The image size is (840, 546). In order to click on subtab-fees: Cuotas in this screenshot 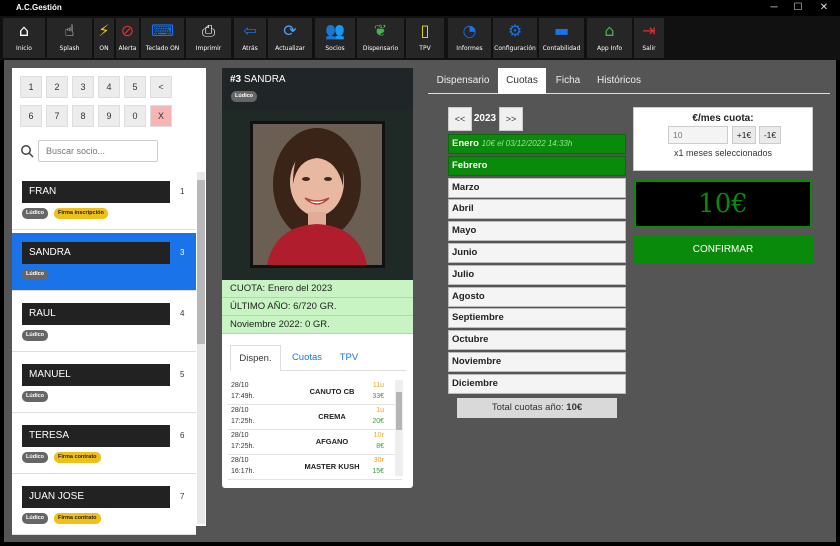, I will do `click(307, 358)`.